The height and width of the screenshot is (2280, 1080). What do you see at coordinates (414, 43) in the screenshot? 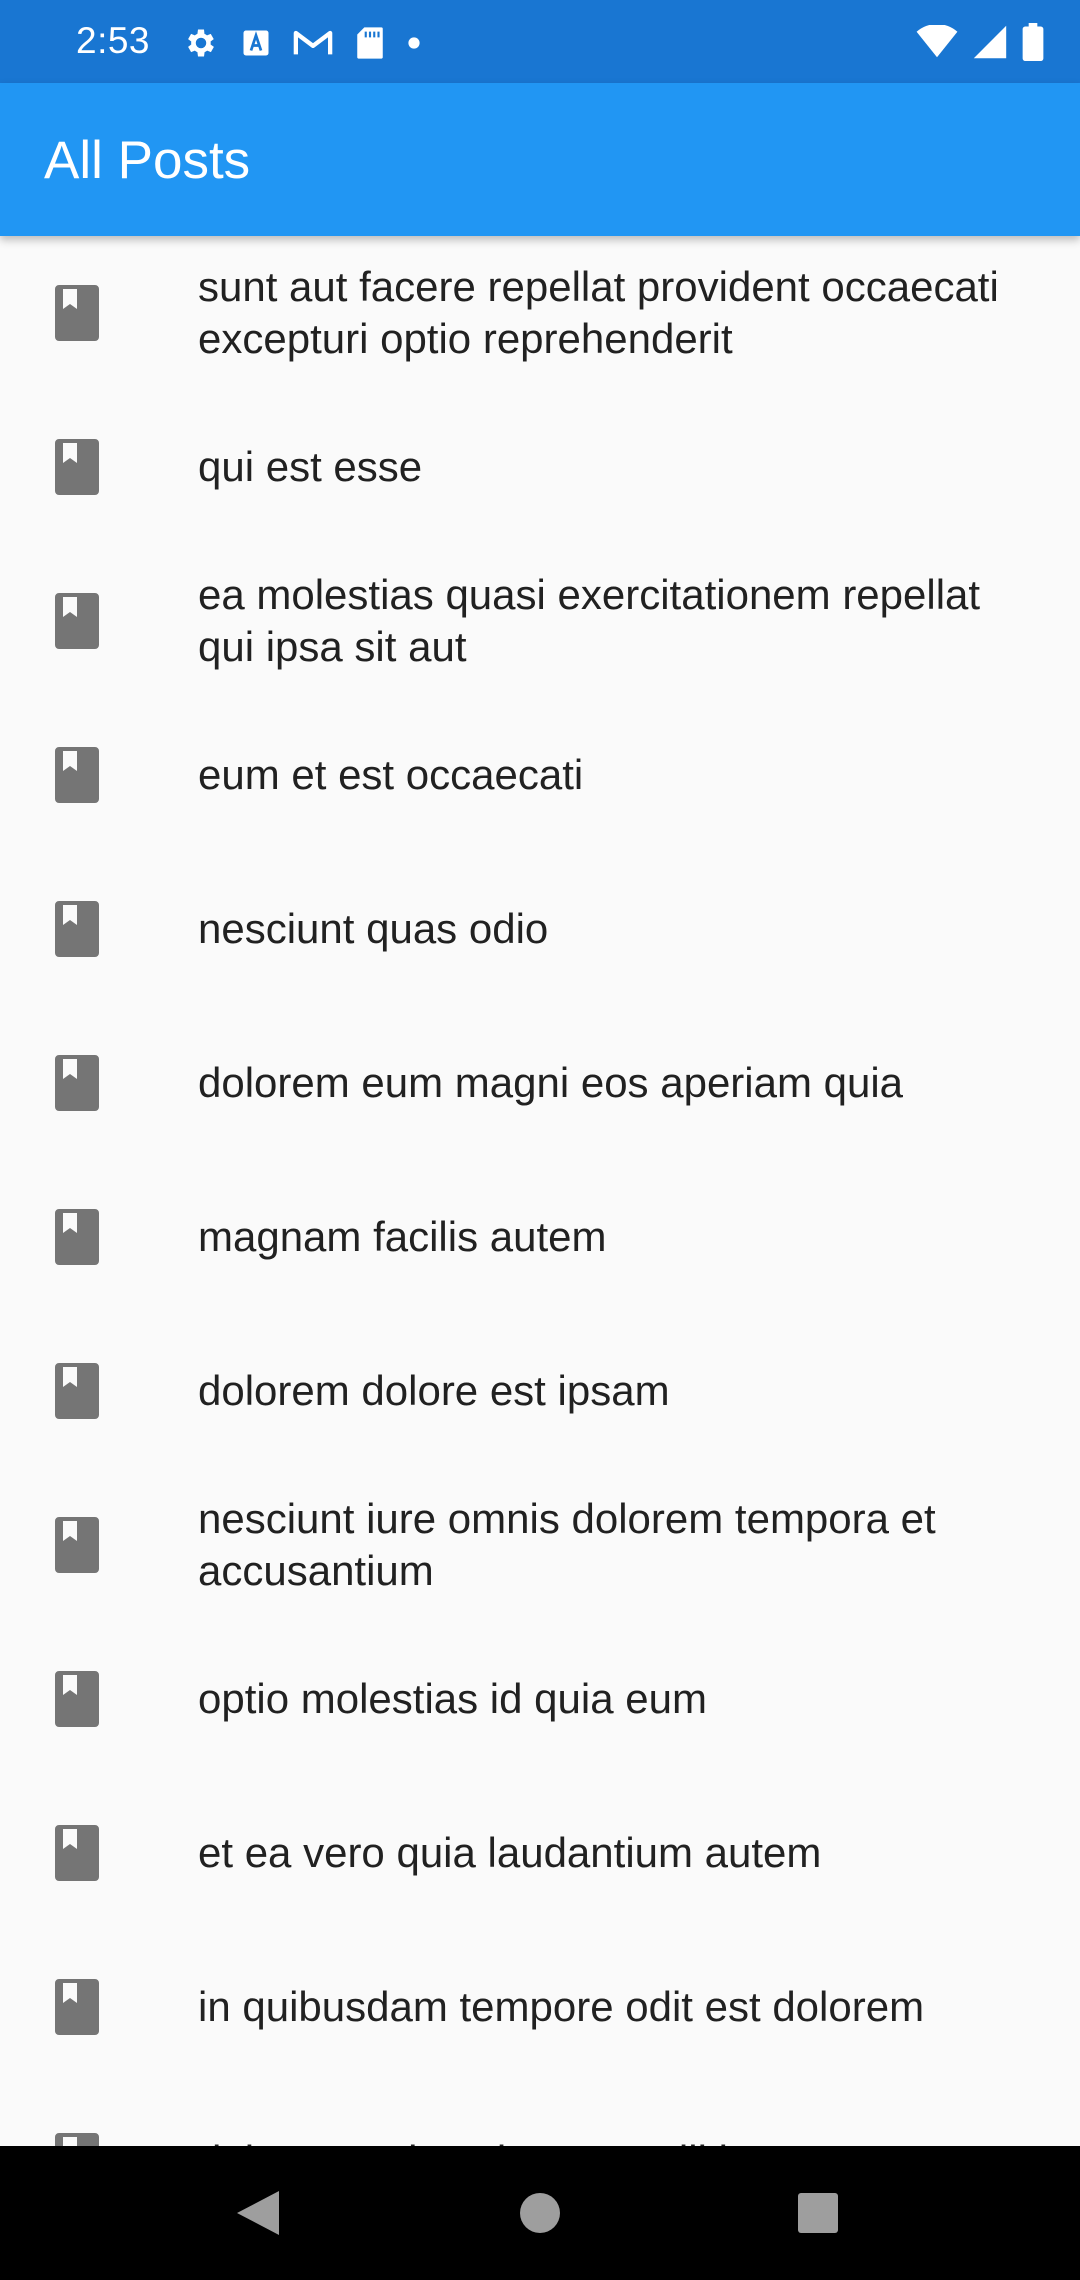
I see `dot-icon` at bounding box center [414, 43].